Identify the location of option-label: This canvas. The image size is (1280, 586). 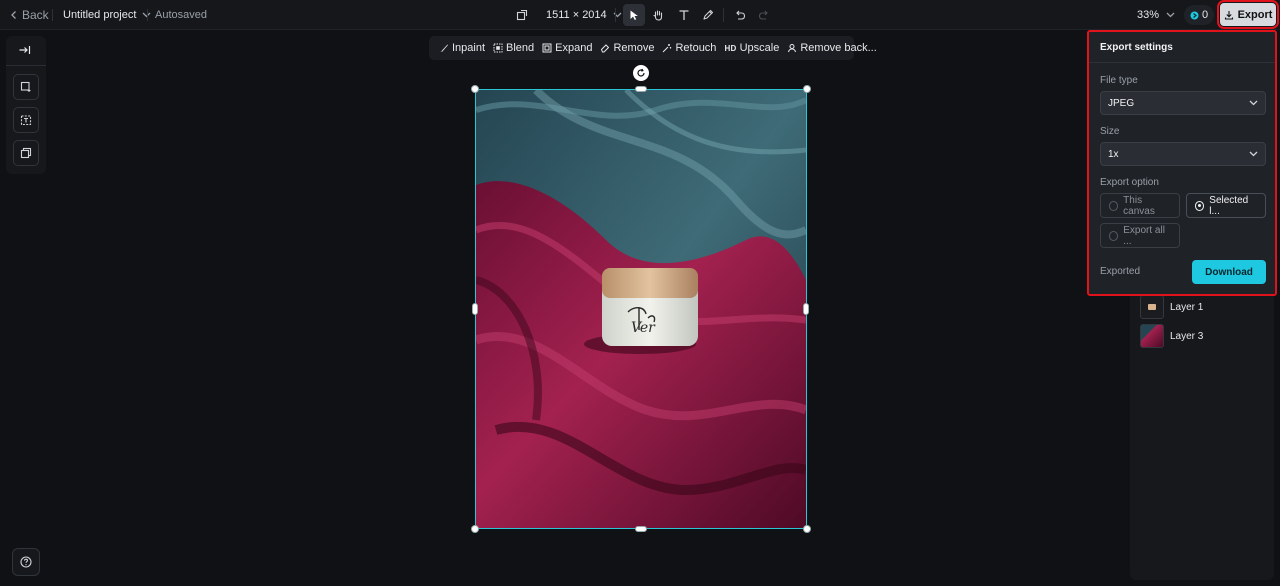
(1139, 205).